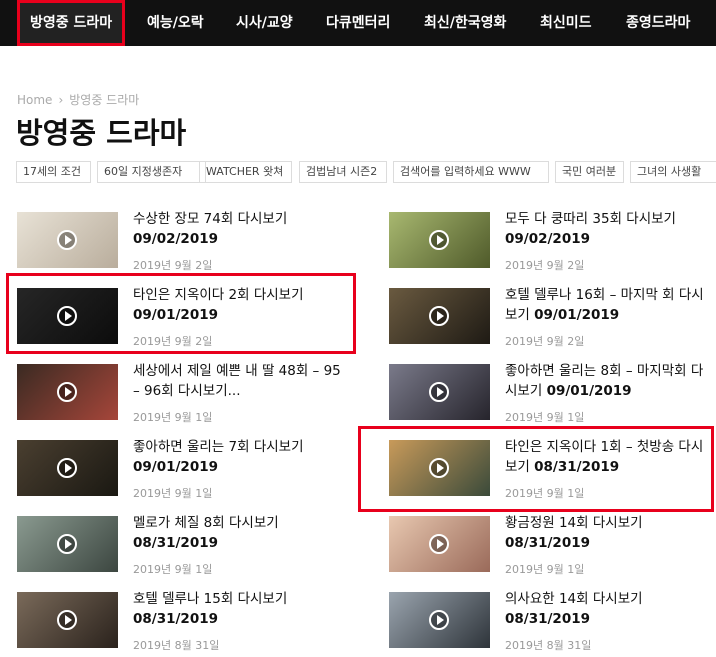 Image resolution: width=716 pixels, height=657 pixels. What do you see at coordinates (238, 533) in the screenshot?
I see `post-title: 멜로가 체질 8회 다시보기 08/31/2019` at bounding box center [238, 533].